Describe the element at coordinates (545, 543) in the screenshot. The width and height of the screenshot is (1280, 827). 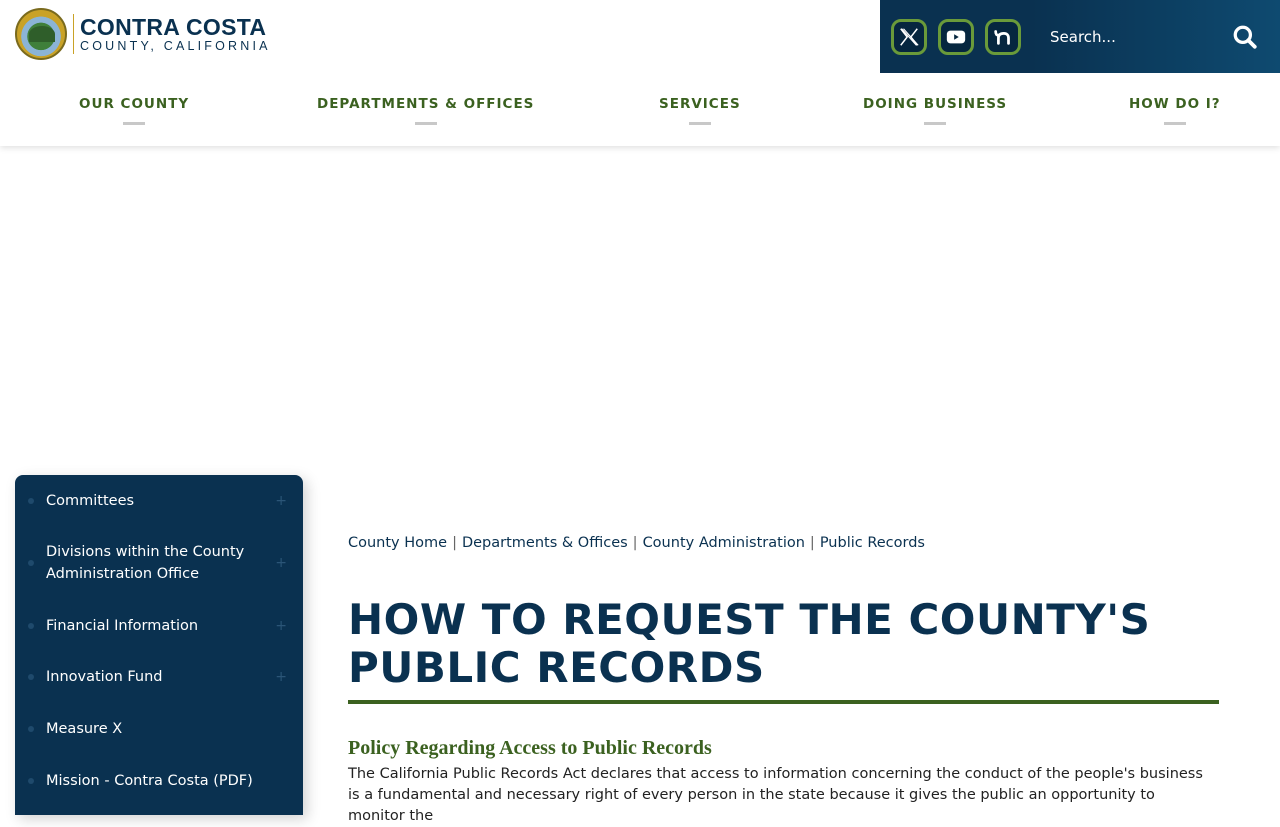
I see `breadcrumb-departments-offices: Departments & Offices` at that location.